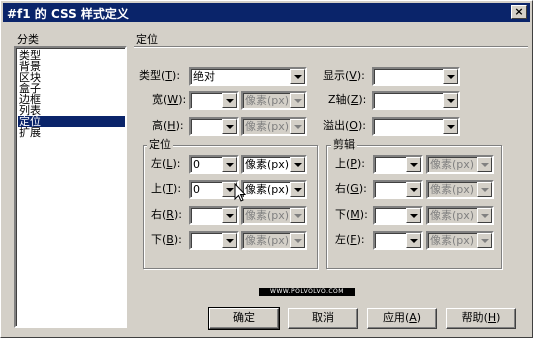 The width and height of the screenshot is (533, 338). What do you see at coordinates (166, 214) in the screenshot?
I see `placement-right-label: 右(R):` at bounding box center [166, 214].